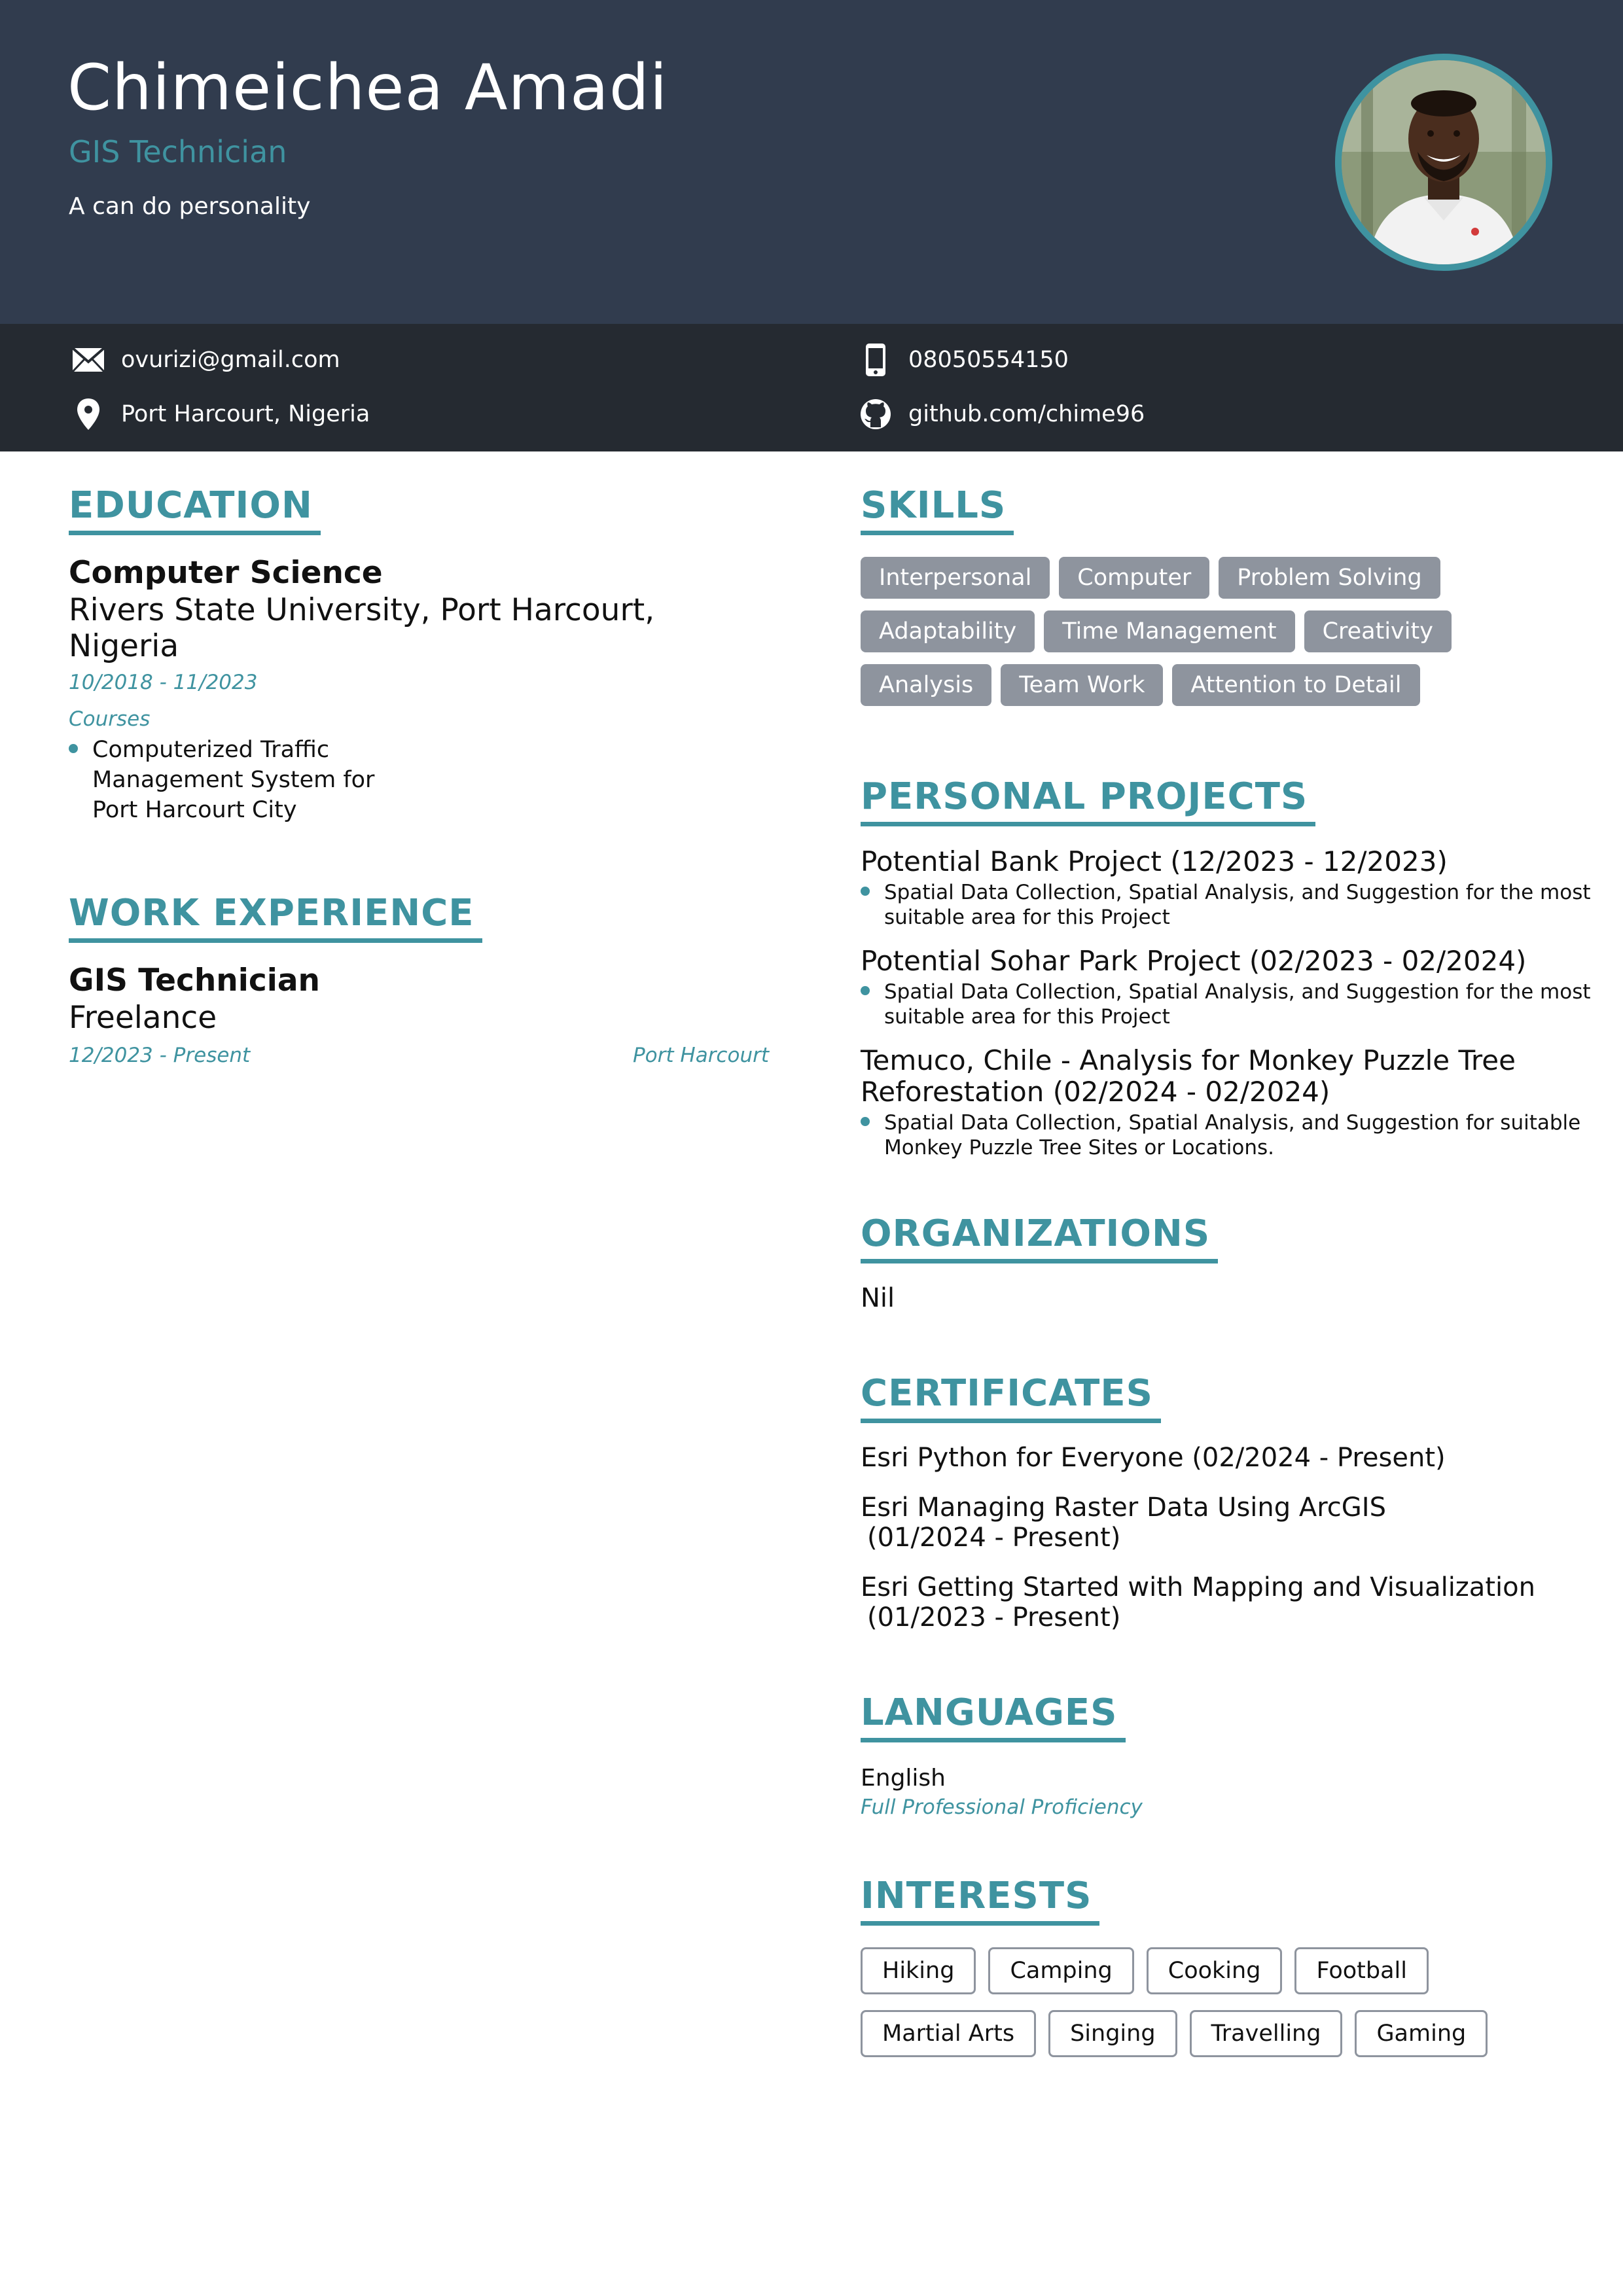  I want to click on language-level: Full Professional Proficiency, so click(1002, 1807).